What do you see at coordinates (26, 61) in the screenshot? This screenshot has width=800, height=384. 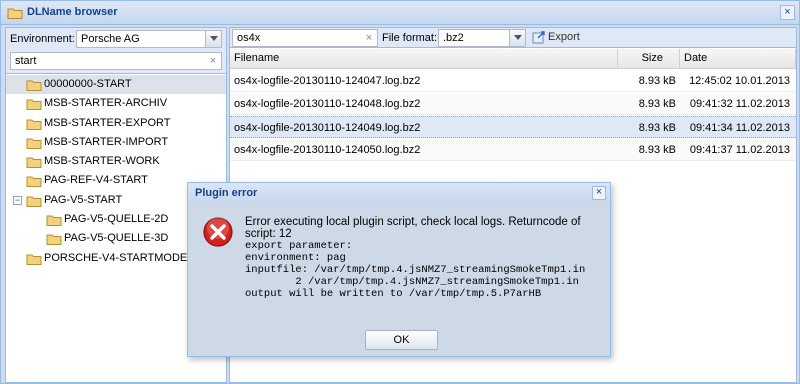 I see `tree-search-value: start` at bounding box center [26, 61].